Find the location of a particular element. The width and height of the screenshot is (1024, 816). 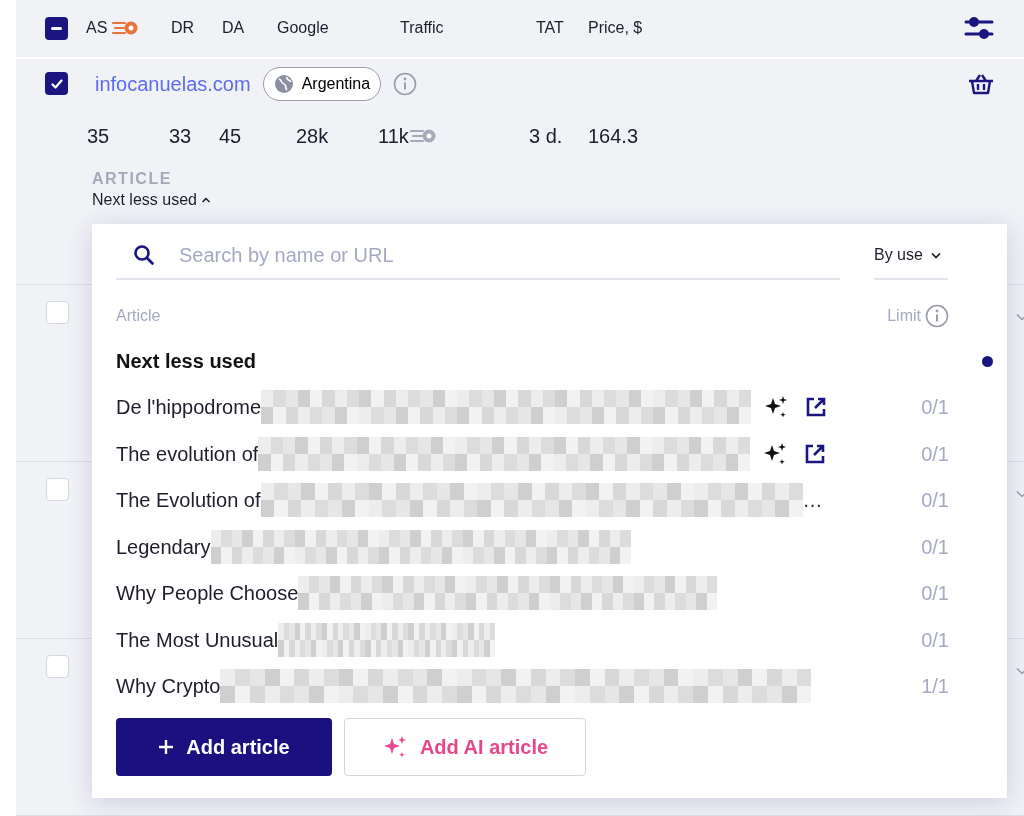

country-badge: Argentina is located at coordinates (322, 83).